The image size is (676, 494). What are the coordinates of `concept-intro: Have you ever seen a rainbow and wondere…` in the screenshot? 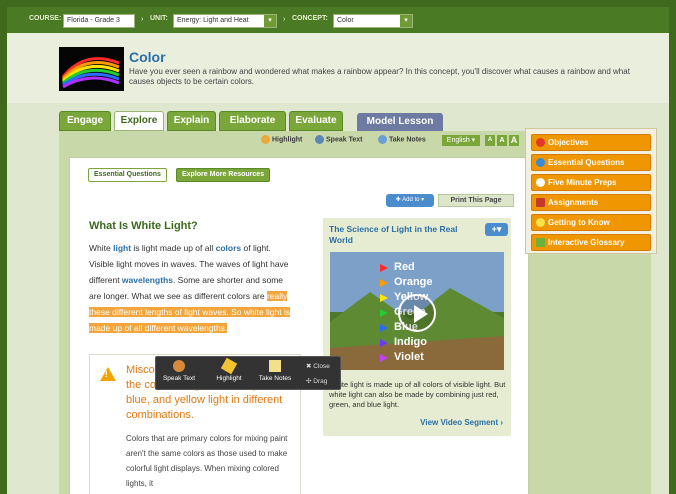 It's located at (379, 76).